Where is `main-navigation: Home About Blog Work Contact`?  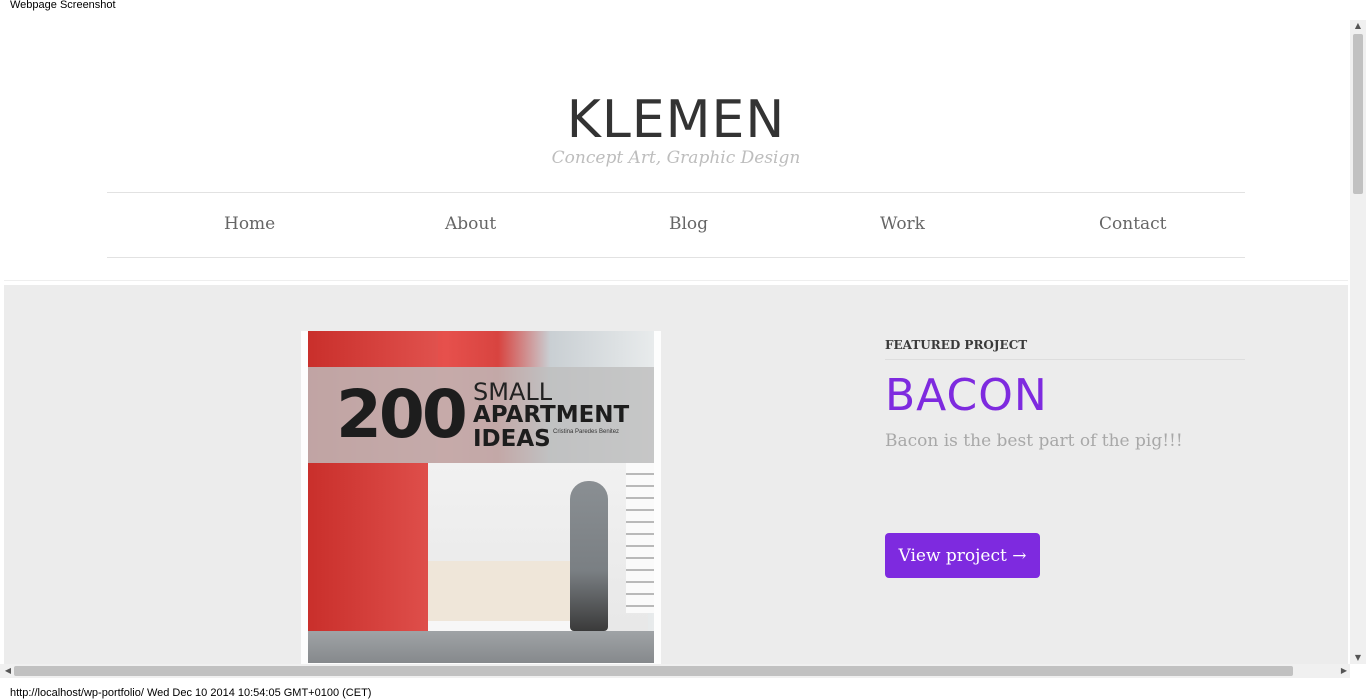 main-navigation: Home About Blog Work Contact is located at coordinates (676, 225).